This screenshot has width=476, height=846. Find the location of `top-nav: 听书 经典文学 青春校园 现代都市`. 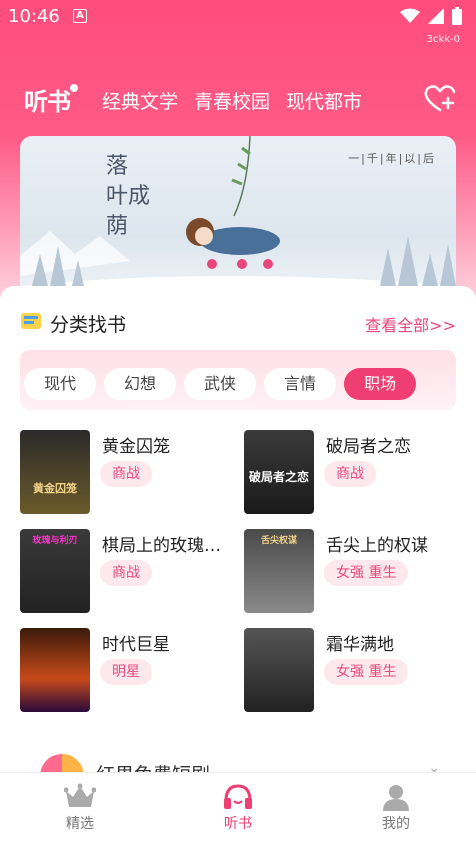

top-nav: 听书 经典文学 青春校园 现代都市 is located at coordinates (238, 100).